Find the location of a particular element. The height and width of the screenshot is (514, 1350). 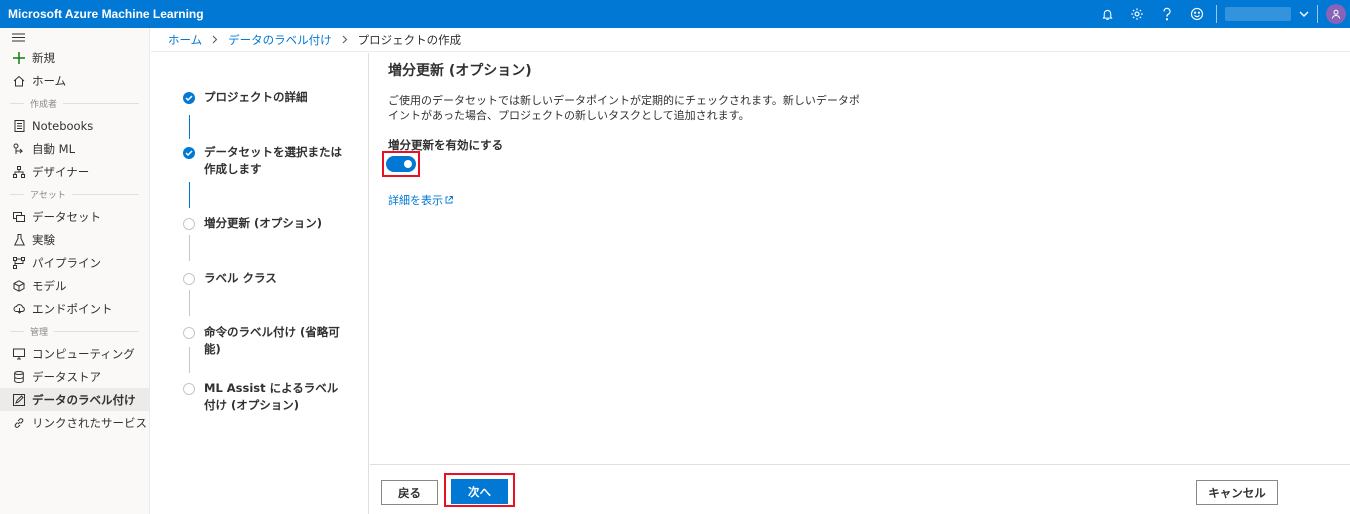

app-title: Microsoft Azure Machine Learning is located at coordinates (546, 14).